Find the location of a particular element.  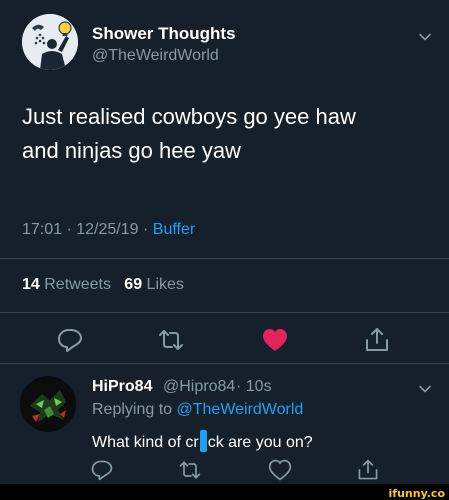

tweet-text-line-1: Just realised cowboys go yee haw is located at coordinates (189, 116).